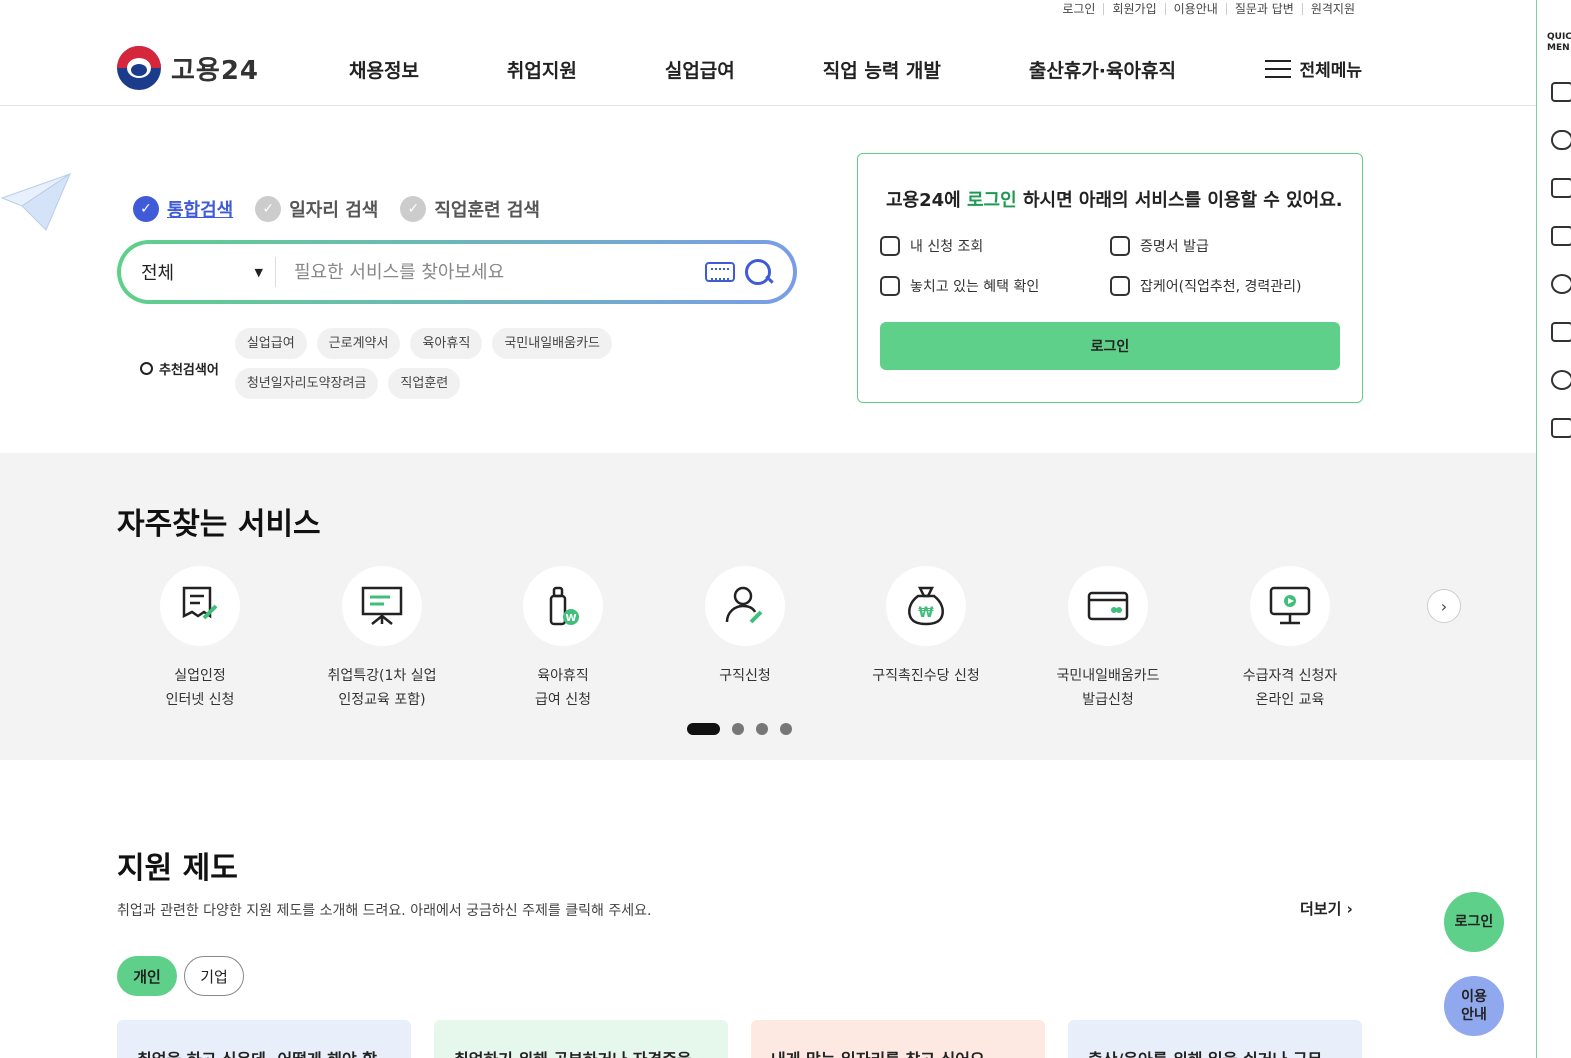 This screenshot has width=1571, height=1058. I want to click on service-item: 구직신청, so click(745, 627).